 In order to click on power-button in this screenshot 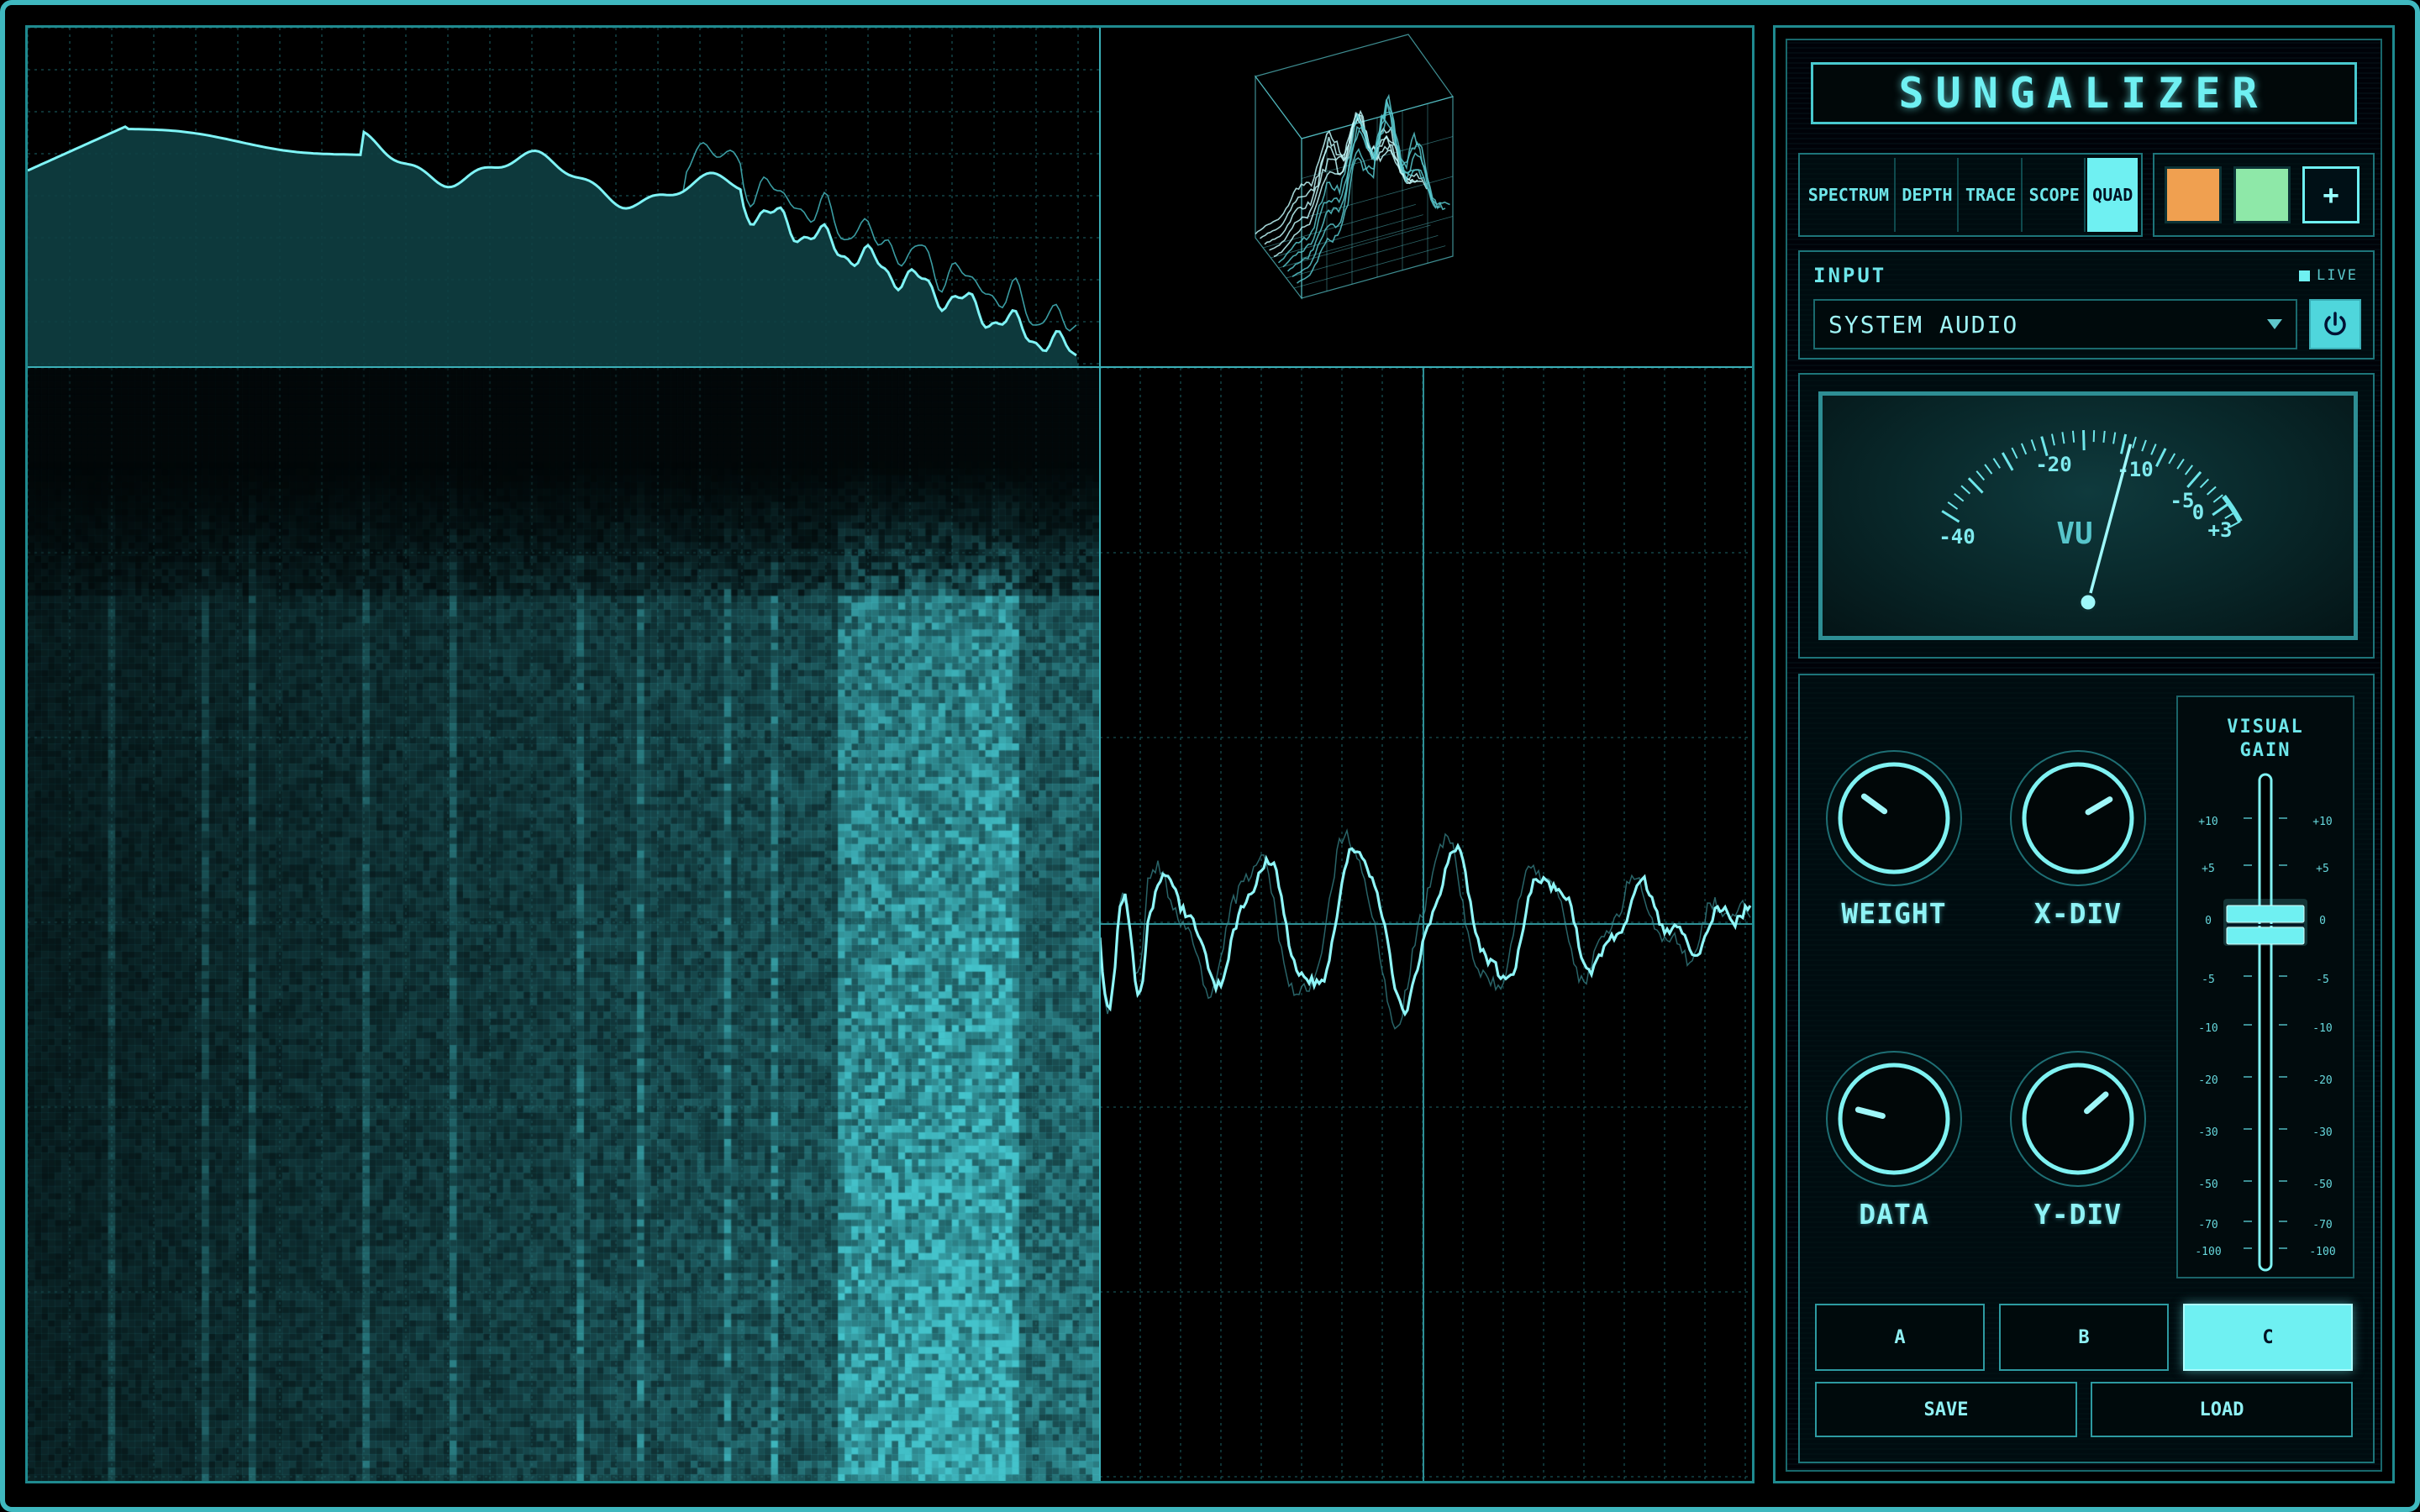, I will do `click(2335, 324)`.